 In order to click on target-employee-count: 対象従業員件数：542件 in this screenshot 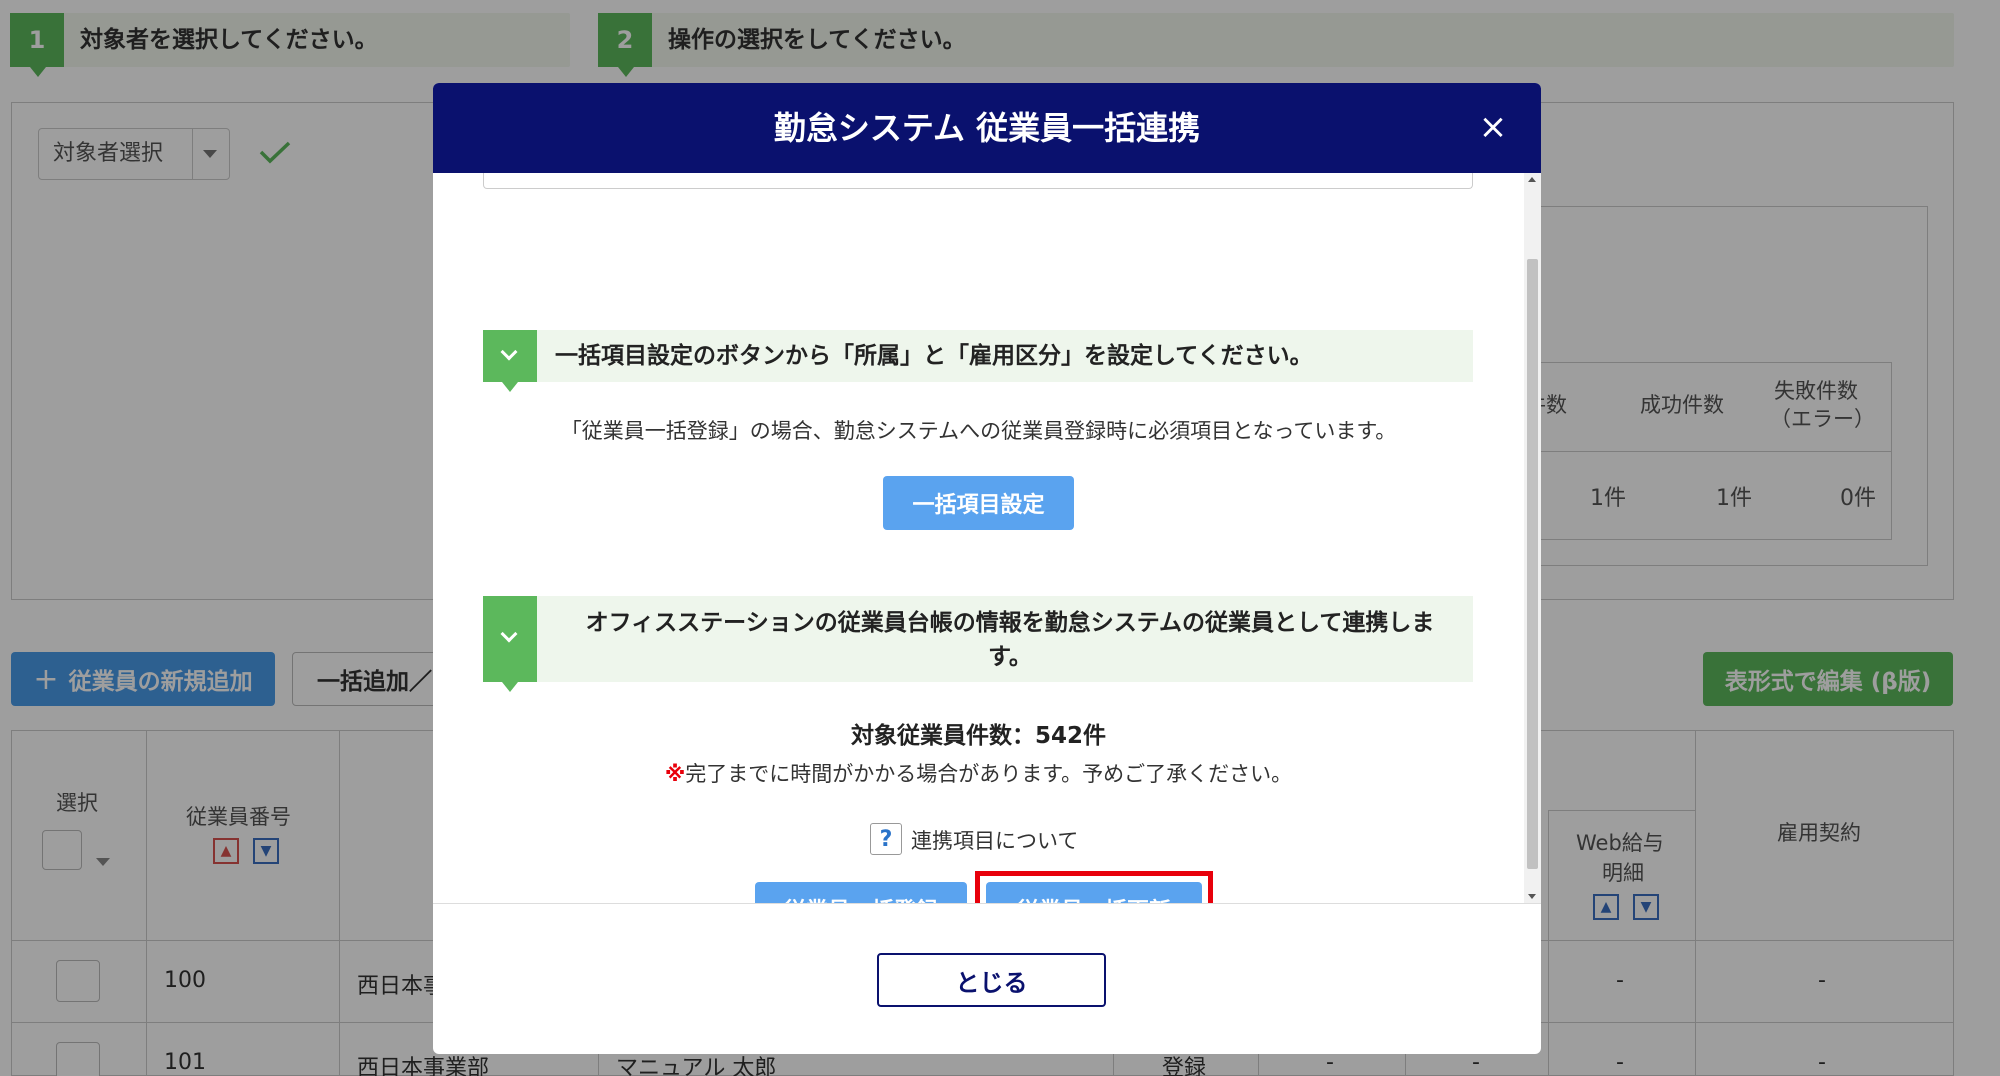, I will do `click(978, 736)`.